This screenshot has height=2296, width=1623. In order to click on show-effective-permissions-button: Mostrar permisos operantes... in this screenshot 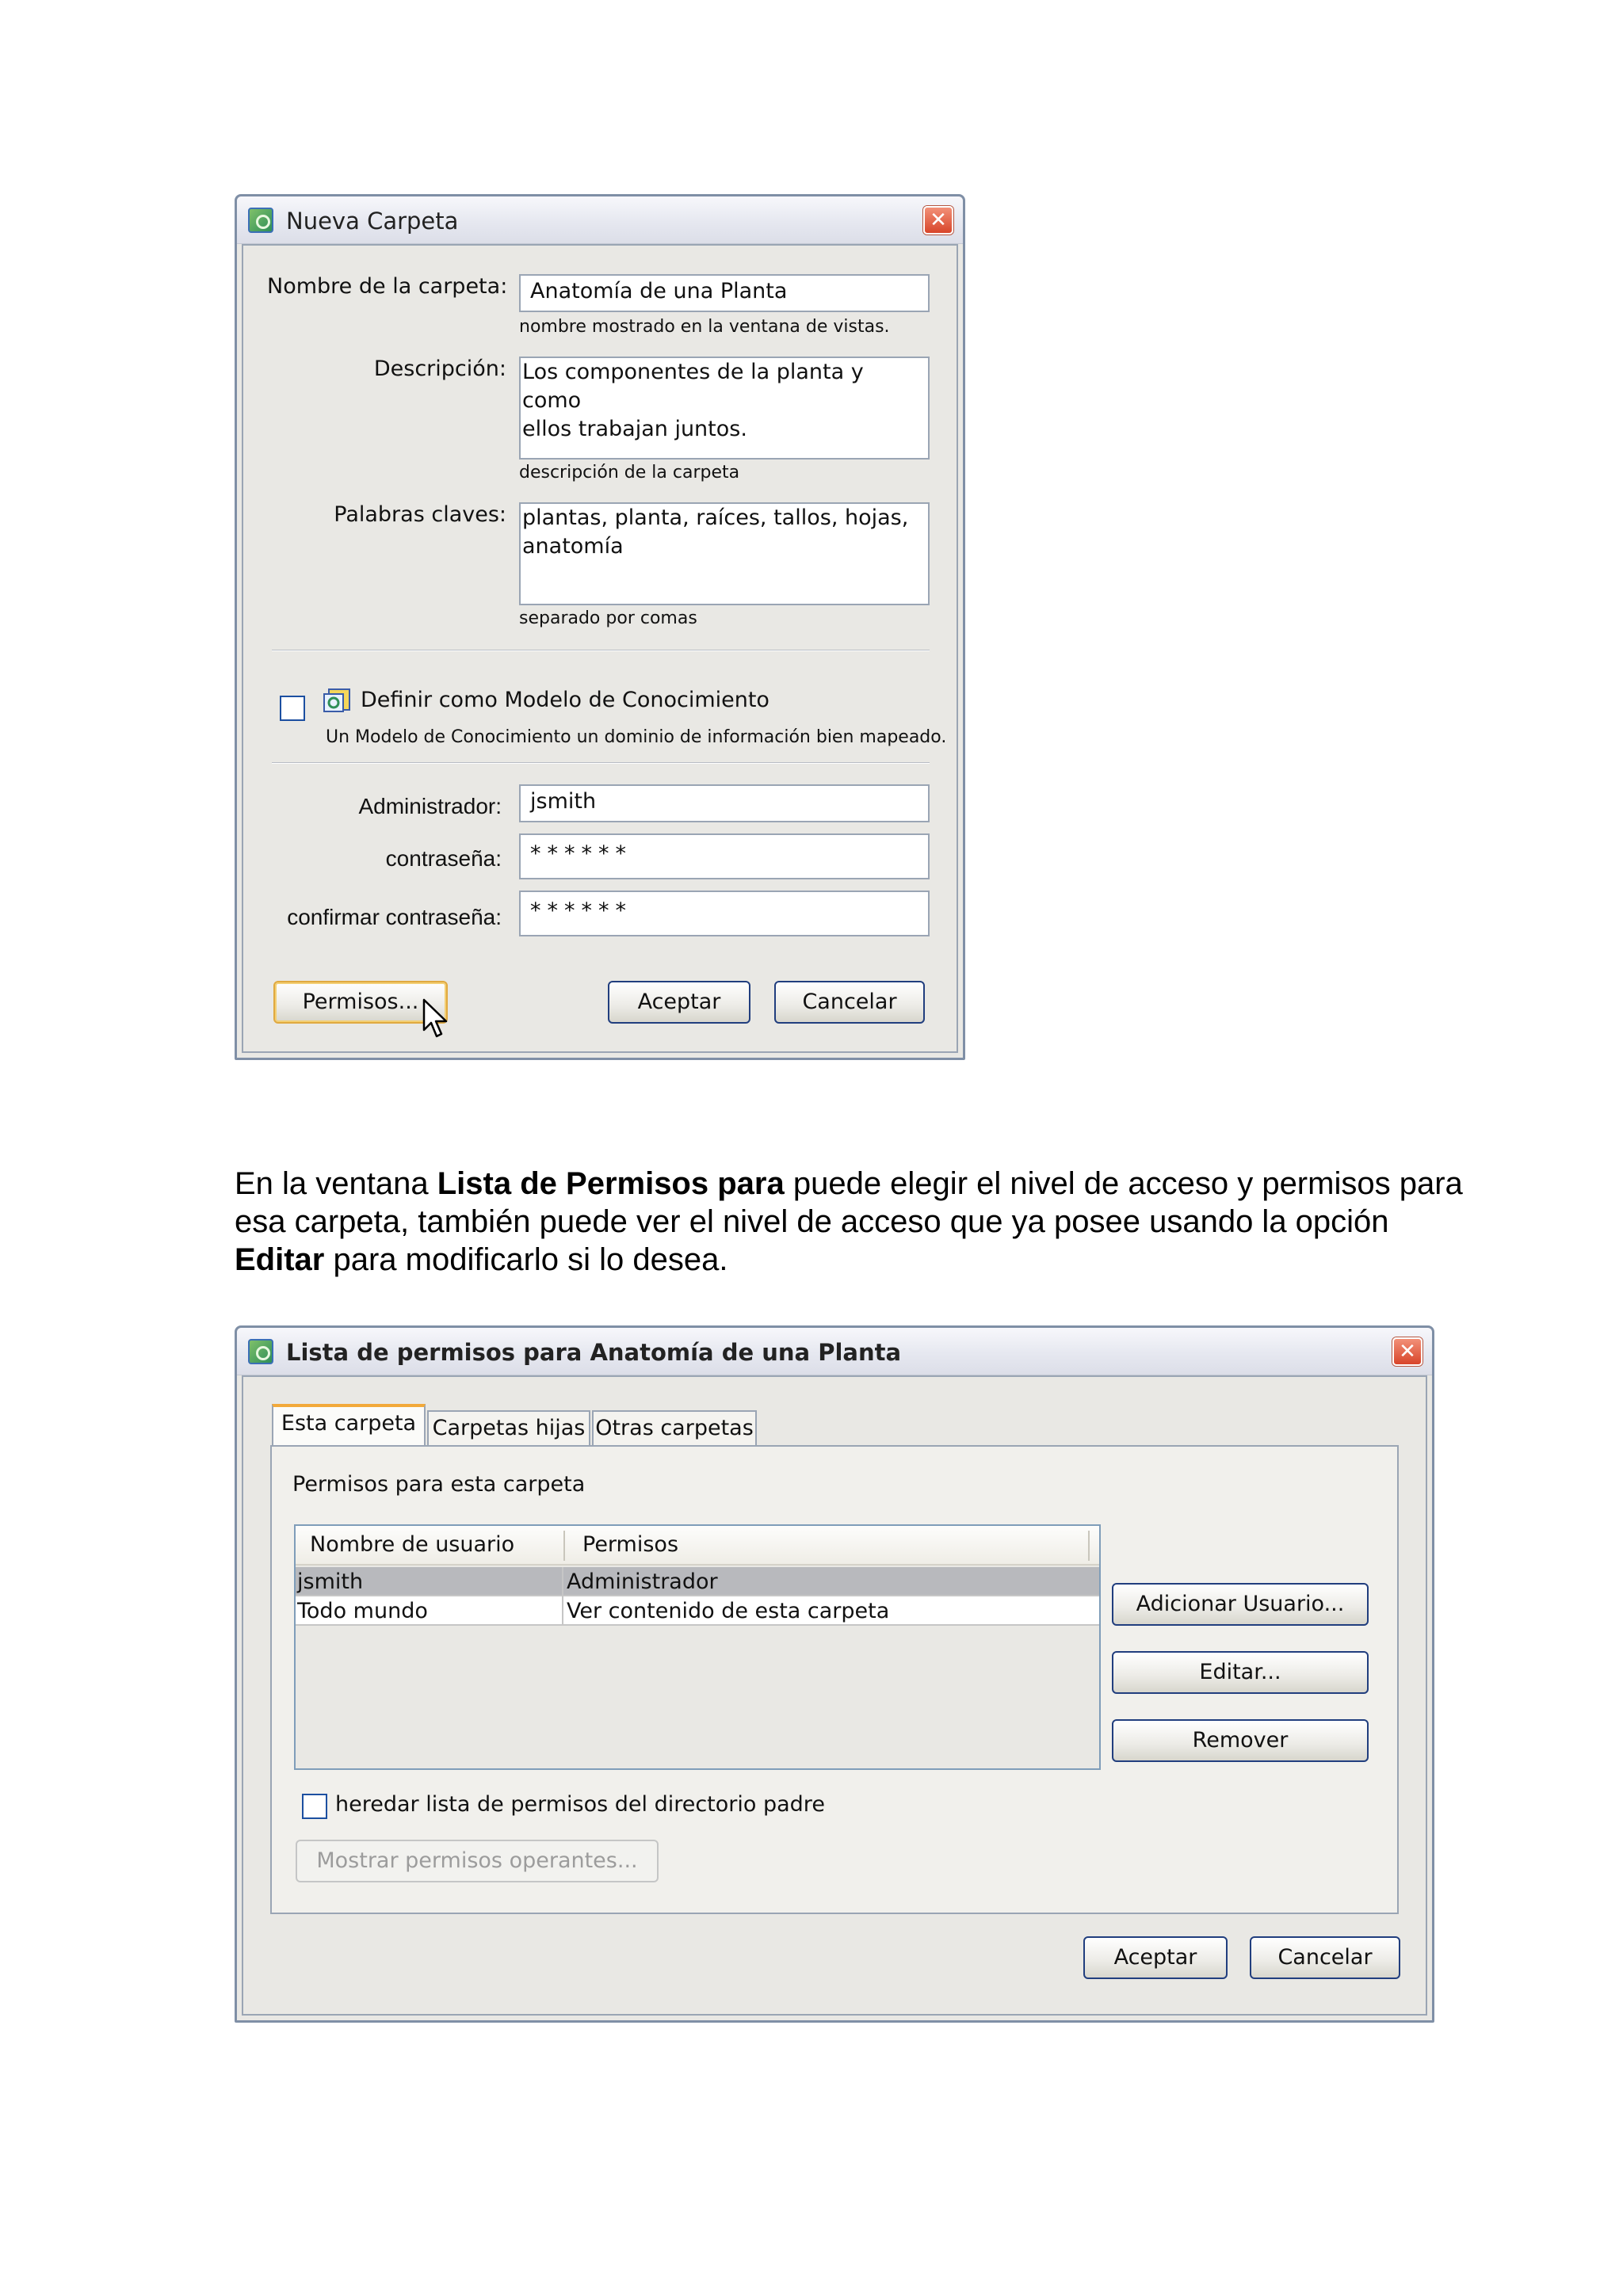, I will do `click(478, 1861)`.